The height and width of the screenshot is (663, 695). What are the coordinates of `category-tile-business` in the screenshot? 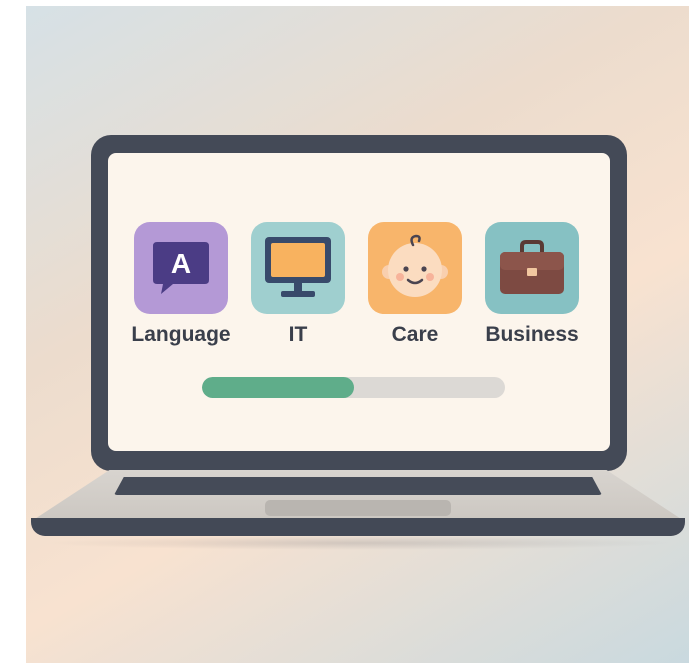 It's located at (532, 268).